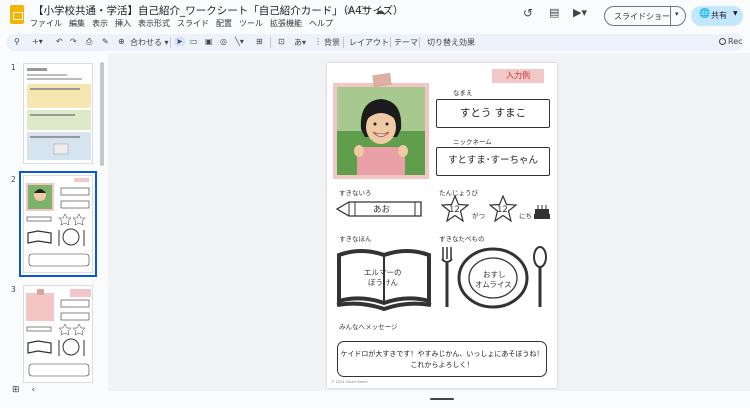 The height and width of the screenshot is (408, 750). I want to click on text-style-icon: あ▾, so click(300, 42).